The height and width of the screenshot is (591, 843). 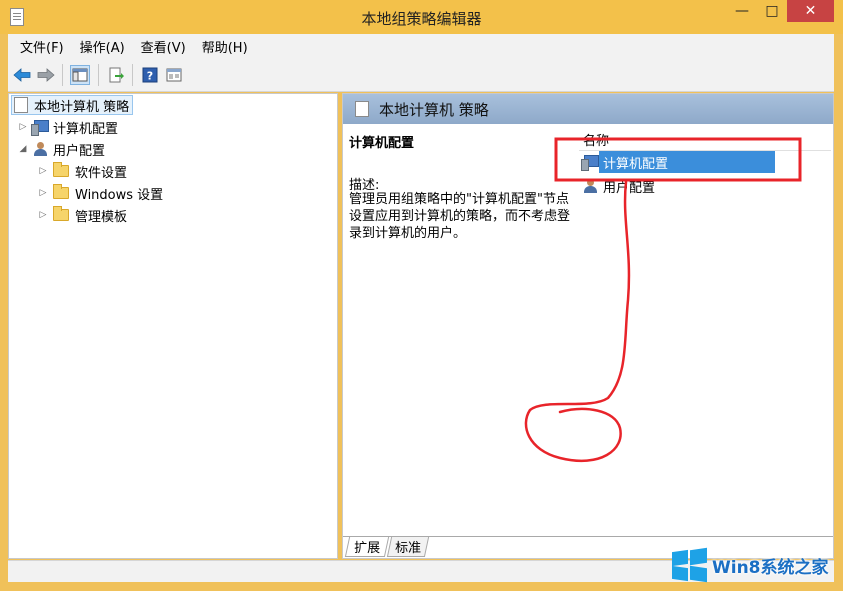 I want to click on tree-item-admin-templates: ▷ 管理模板, so click(x=82, y=215).